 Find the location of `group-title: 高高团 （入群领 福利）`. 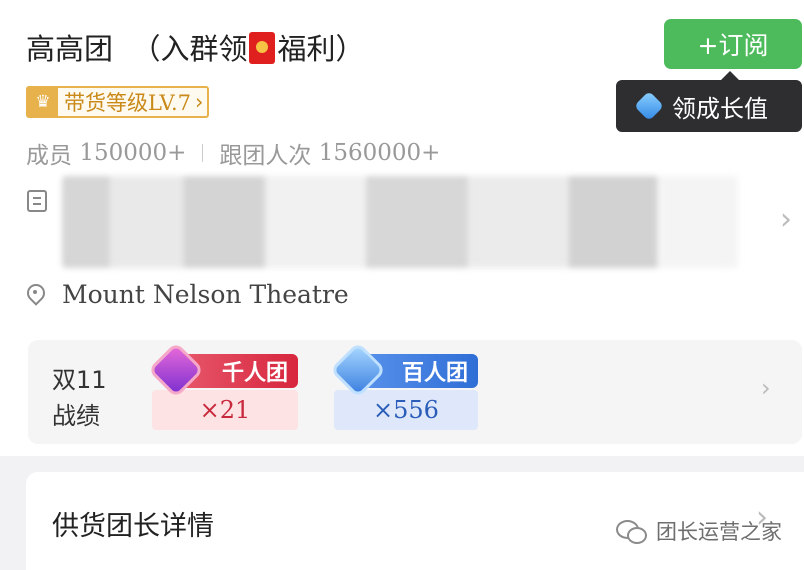

group-title: 高高团 （入群领 福利） is located at coordinates (195, 47).